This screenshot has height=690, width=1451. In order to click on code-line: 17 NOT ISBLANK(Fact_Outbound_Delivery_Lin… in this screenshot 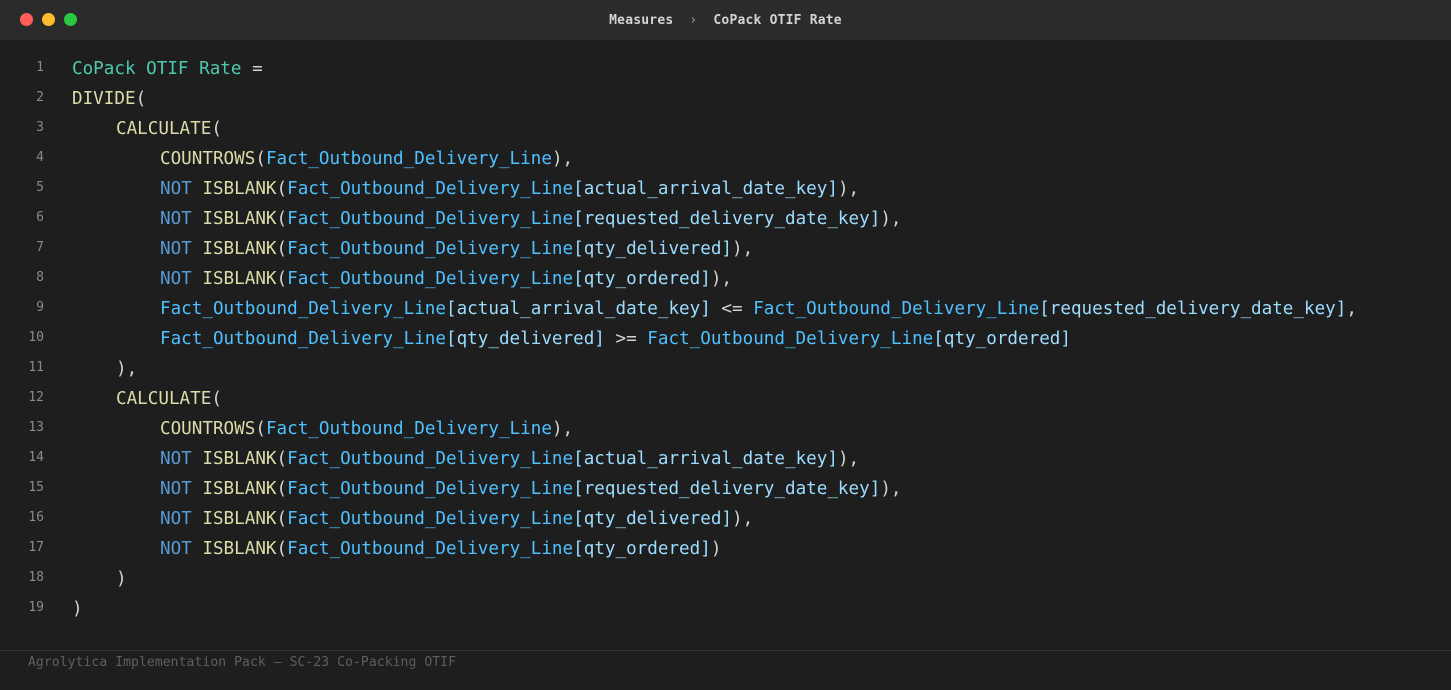, I will do `click(725, 549)`.